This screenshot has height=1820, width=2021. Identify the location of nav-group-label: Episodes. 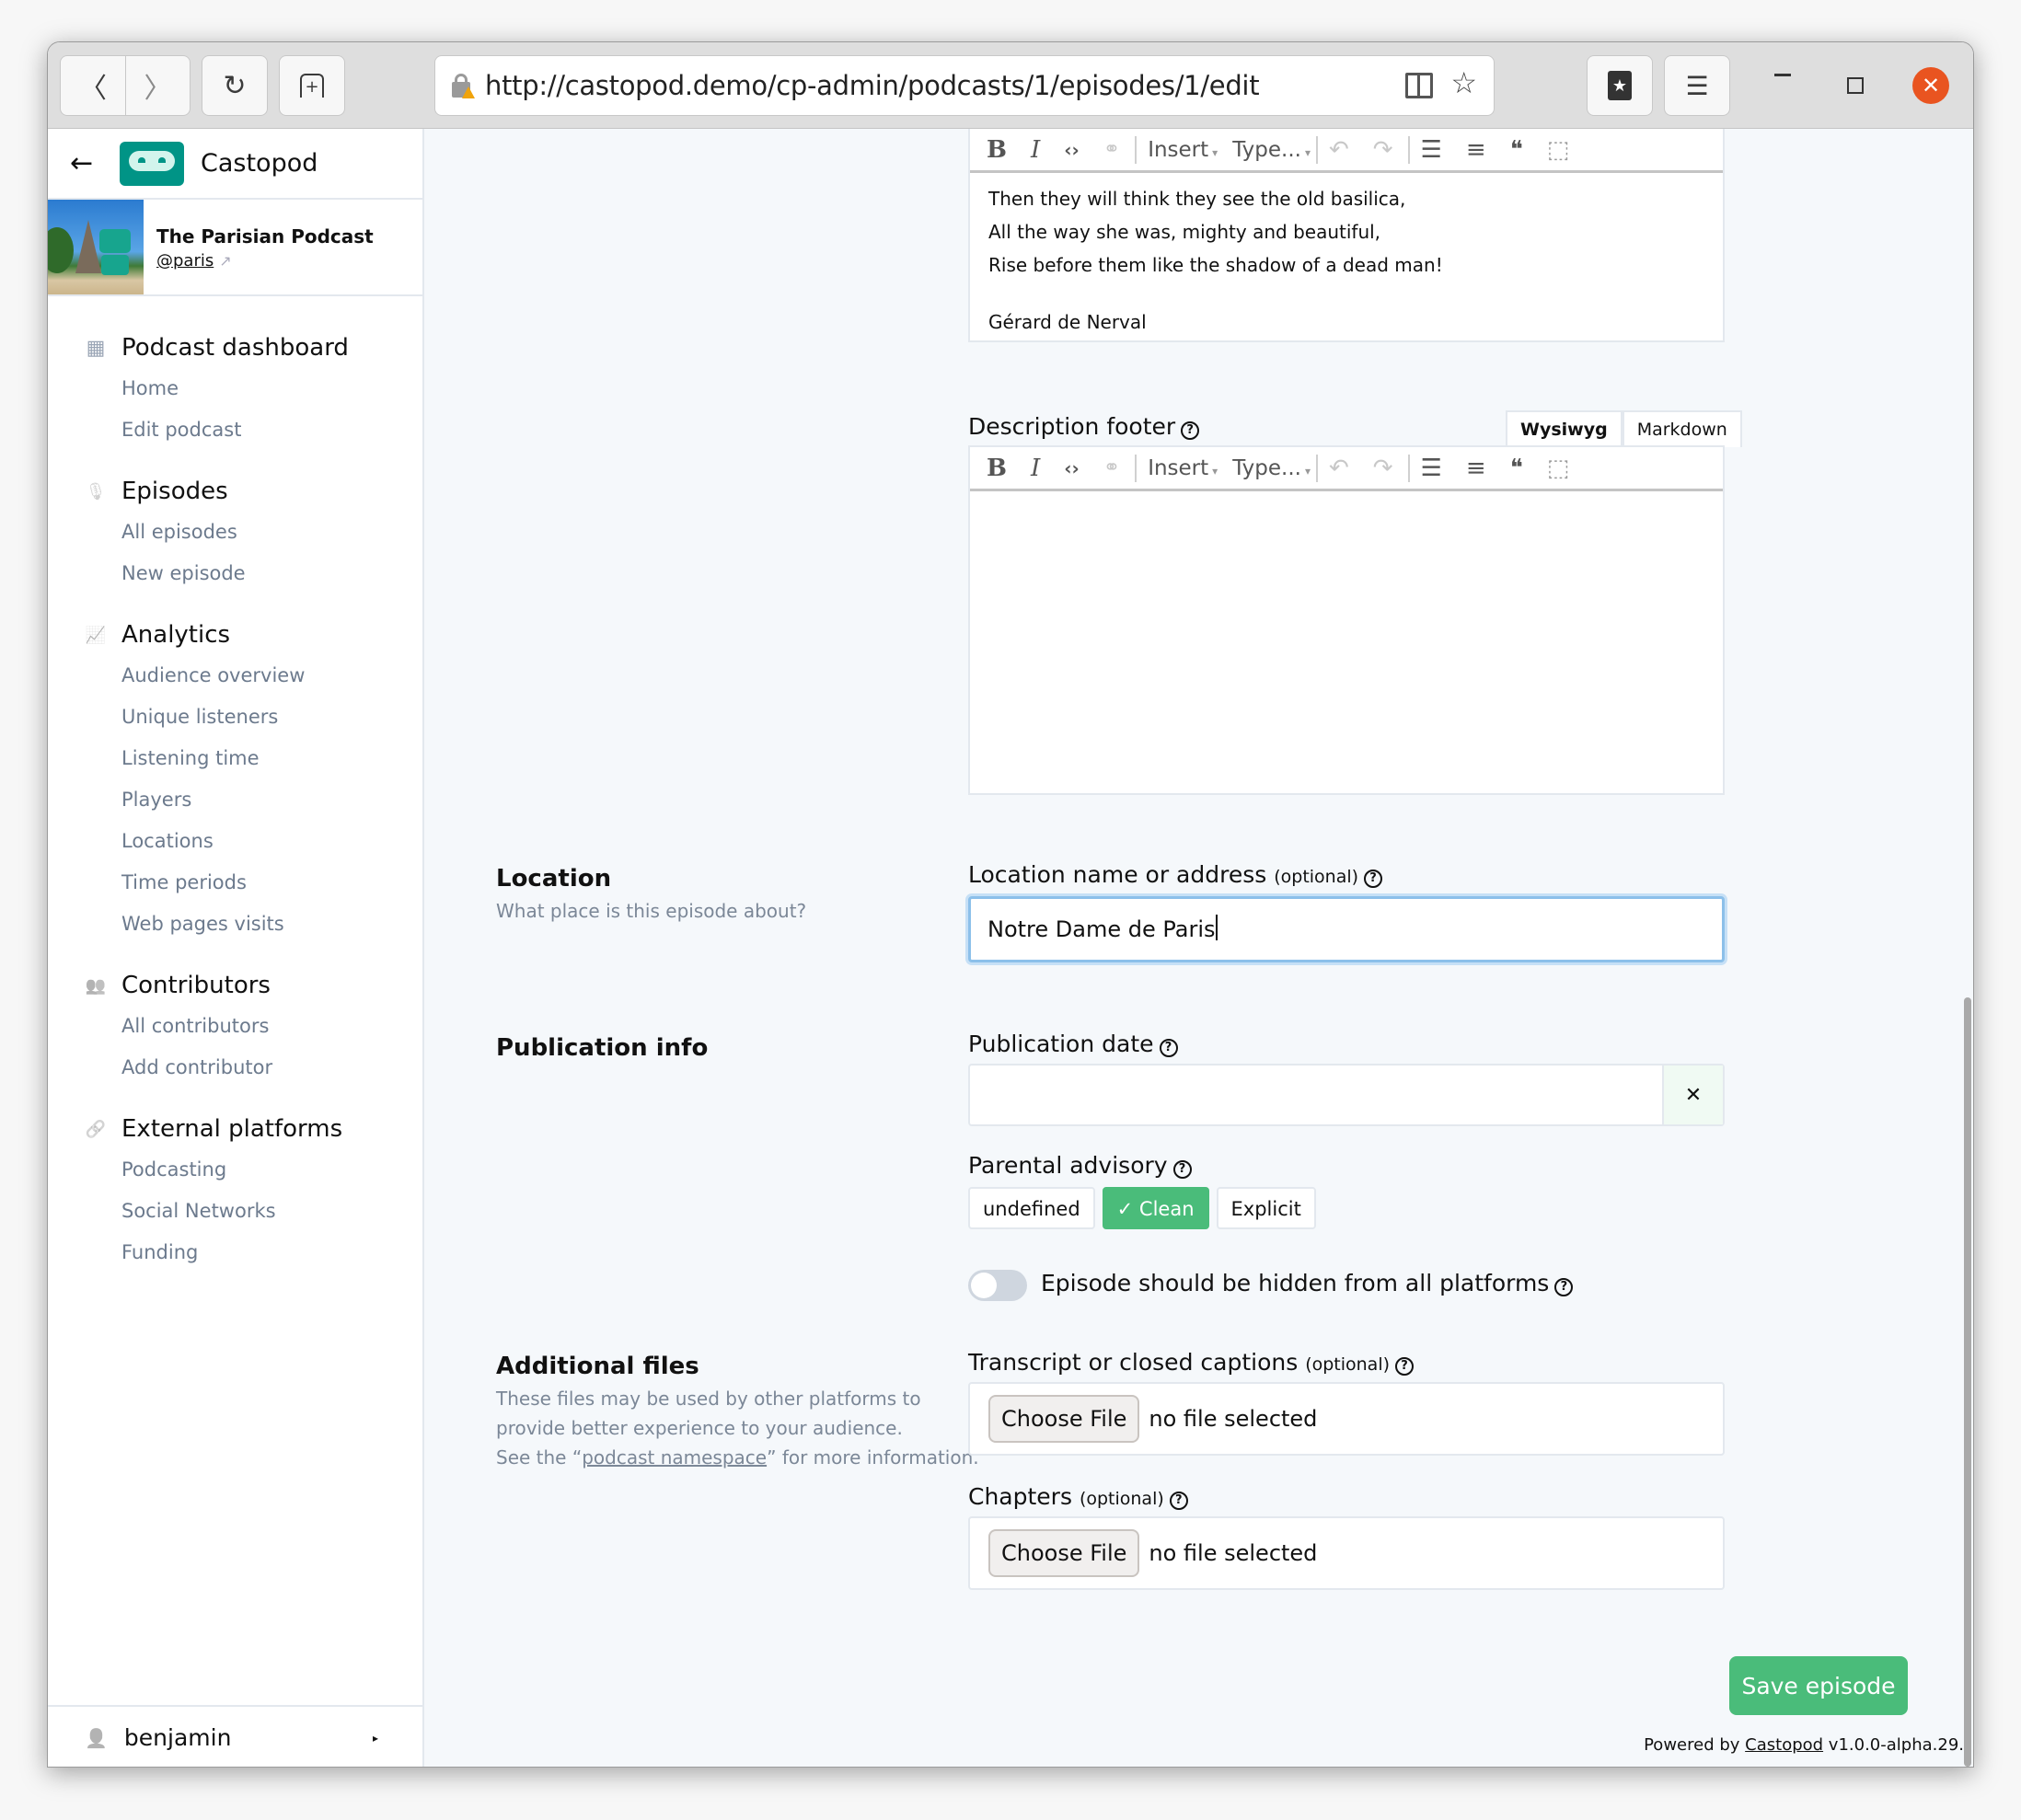
(174, 491).